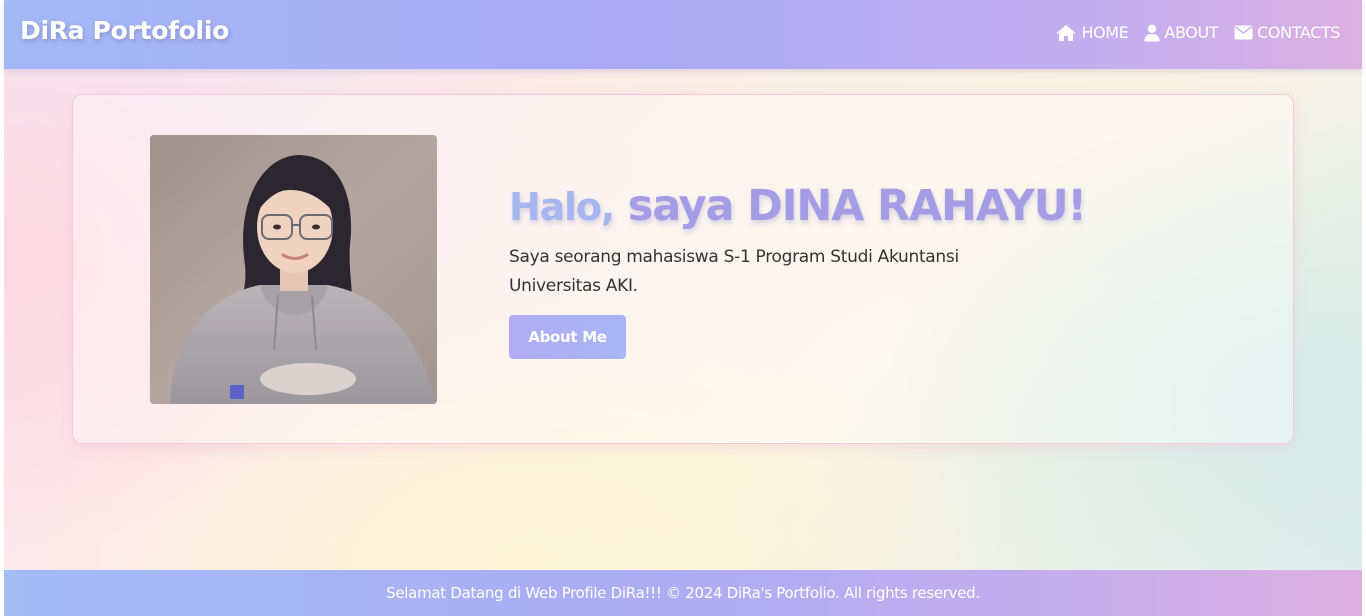 The height and width of the screenshot is (616, 1366). I want to click on profile-photo, so click(293, 269).